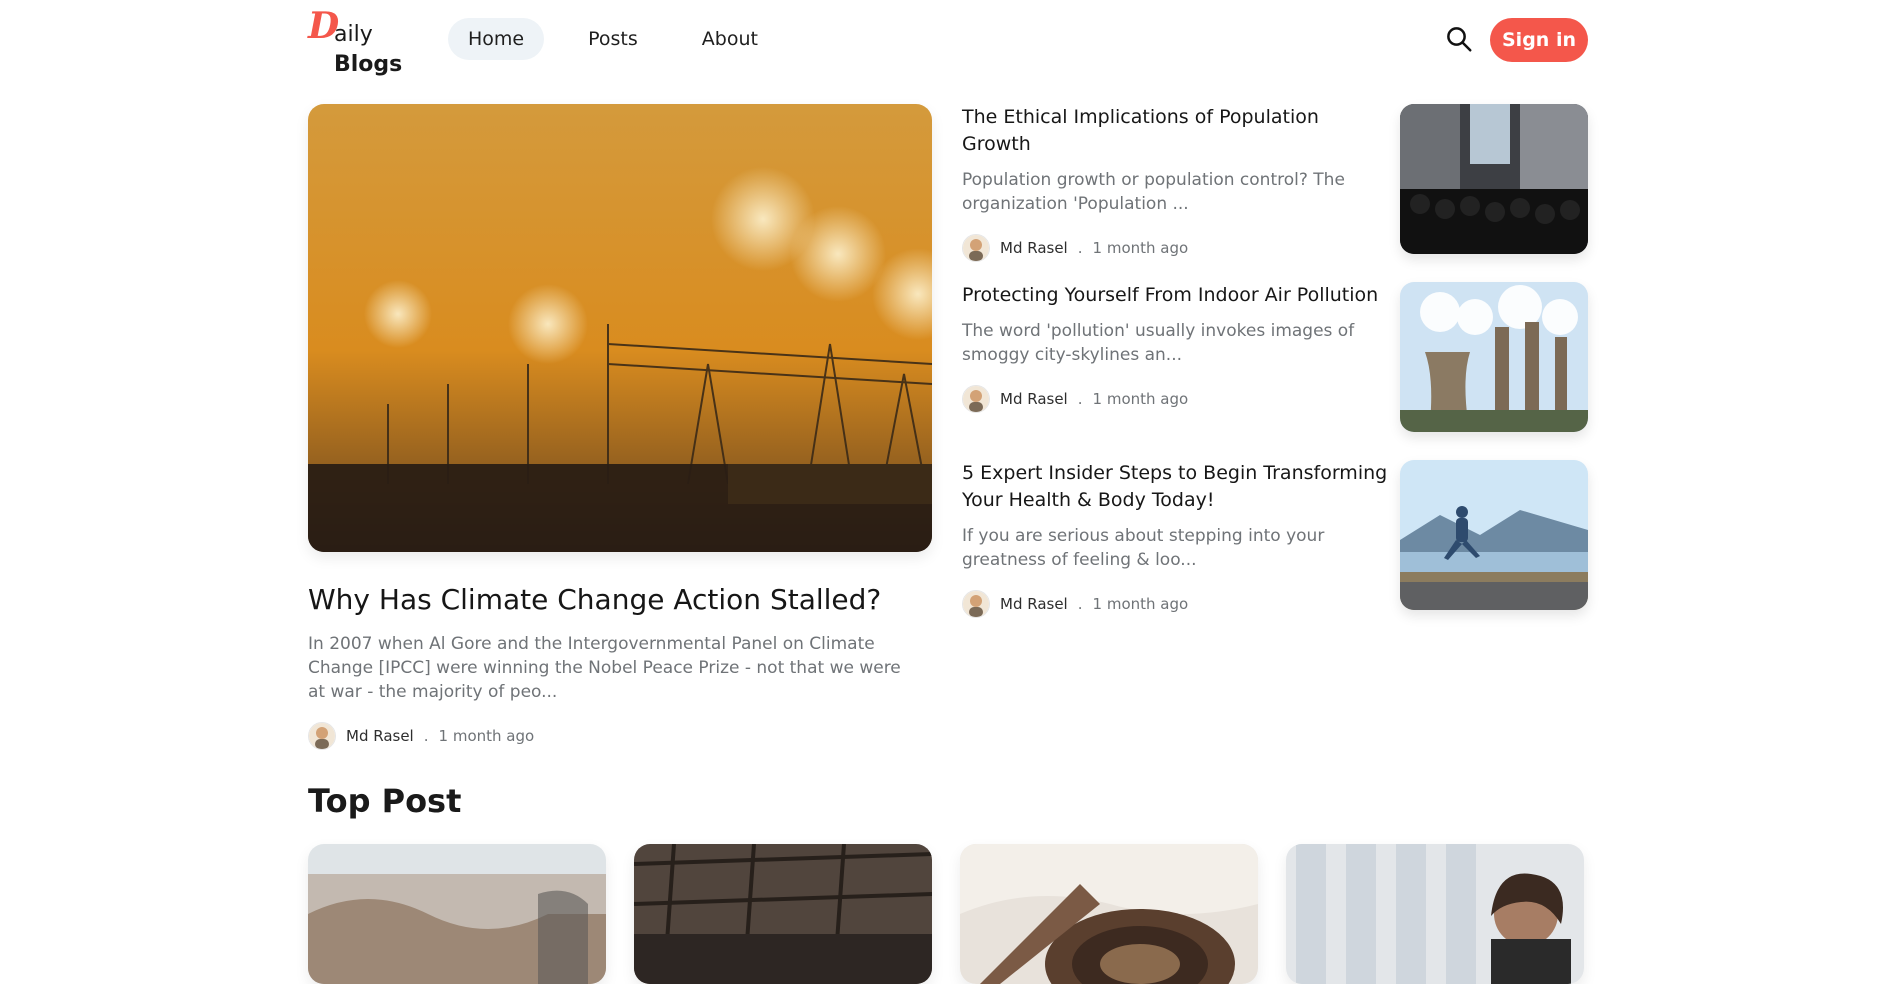  Describe the element at coordinates (730, 39) in the screenshot. I see `nav-about: About` at that location.